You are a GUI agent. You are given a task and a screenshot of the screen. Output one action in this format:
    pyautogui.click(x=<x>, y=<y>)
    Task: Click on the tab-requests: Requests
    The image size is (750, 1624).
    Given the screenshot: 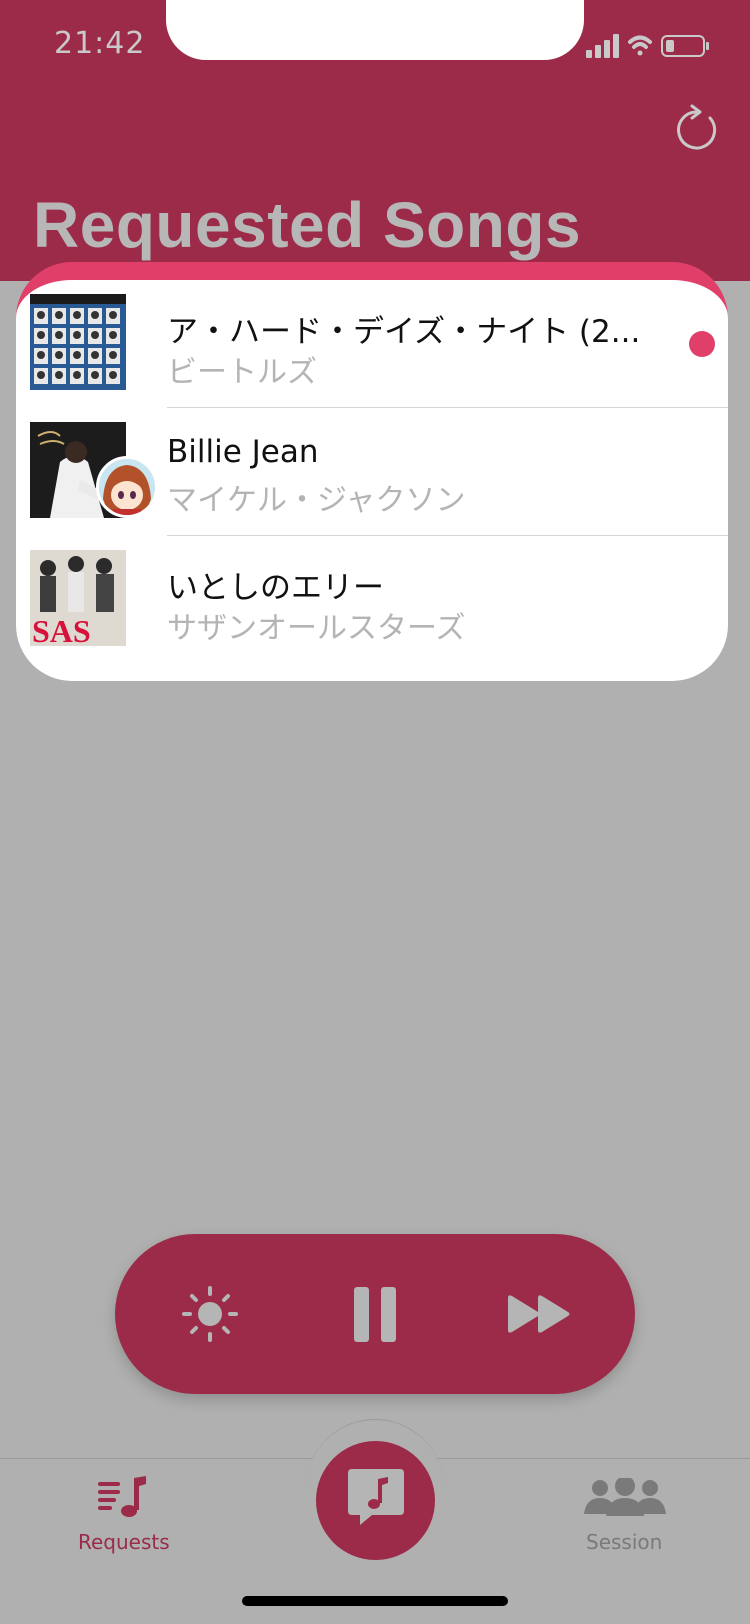 What is the action you would take?
    pyautogui.click(x=124, y=1542)
    